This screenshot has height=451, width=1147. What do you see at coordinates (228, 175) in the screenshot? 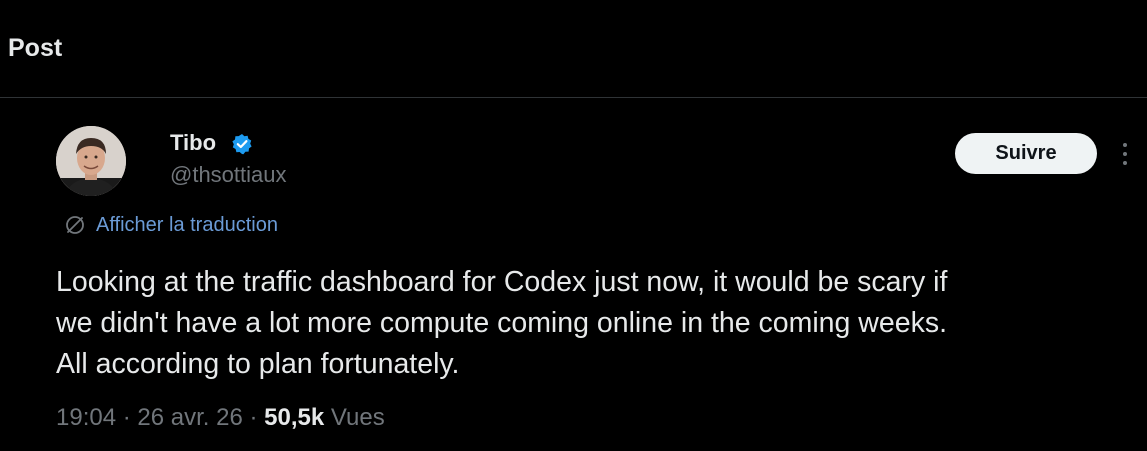
I see `author-handle: @thsottiaux` at bounding box center [228, 175].